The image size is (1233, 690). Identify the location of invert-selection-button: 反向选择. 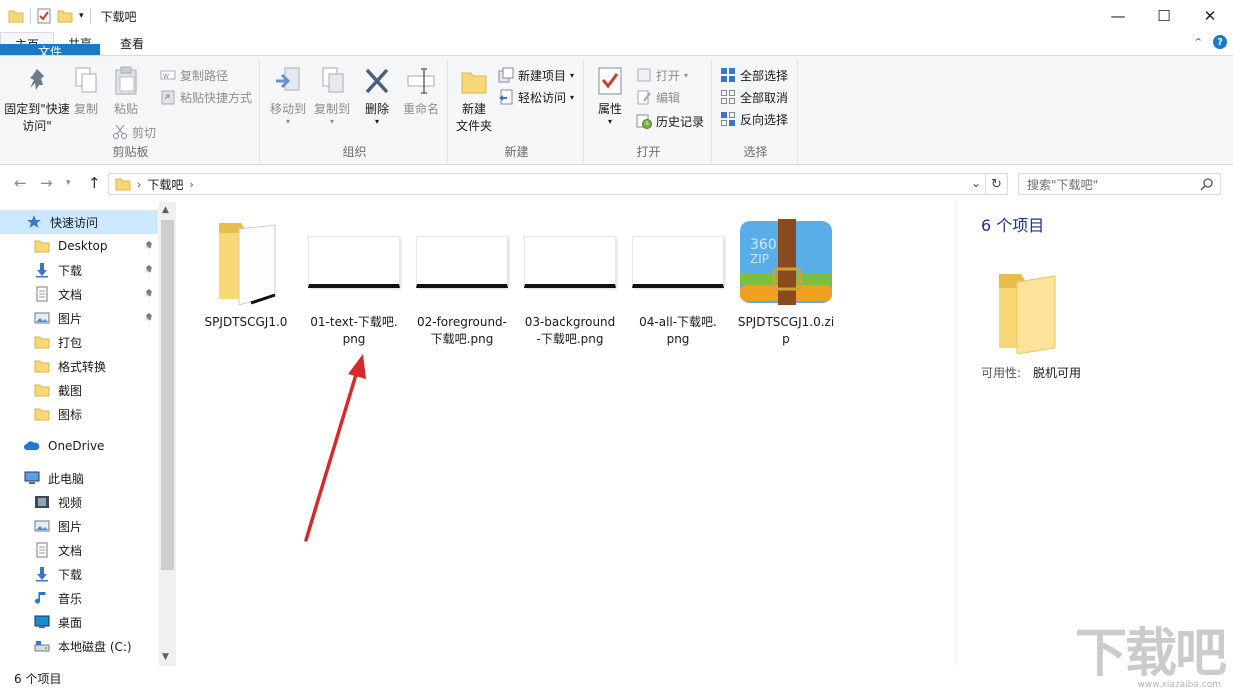
(754, 119).